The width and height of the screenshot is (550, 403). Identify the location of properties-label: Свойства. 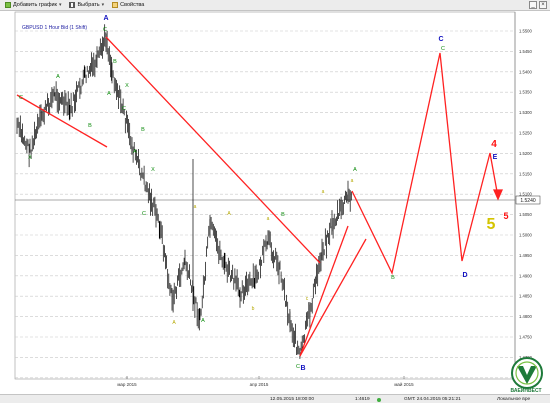
(132, 5).